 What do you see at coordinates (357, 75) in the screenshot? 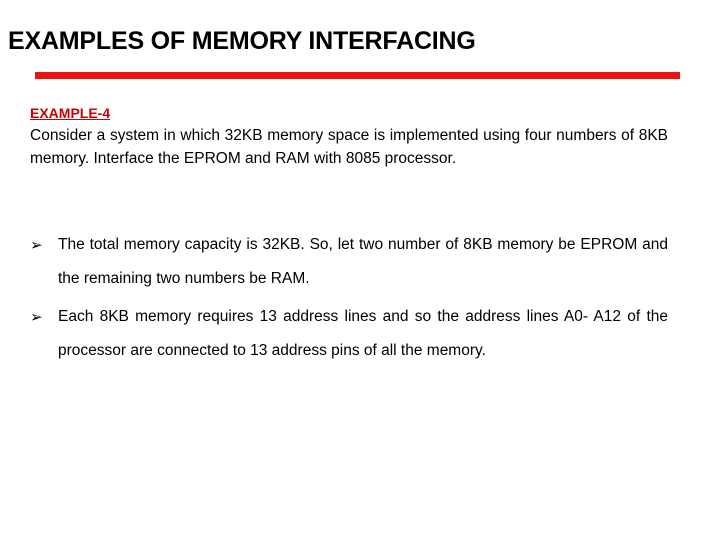
I see `title-divider-rule` at bounding box center [357, 75].